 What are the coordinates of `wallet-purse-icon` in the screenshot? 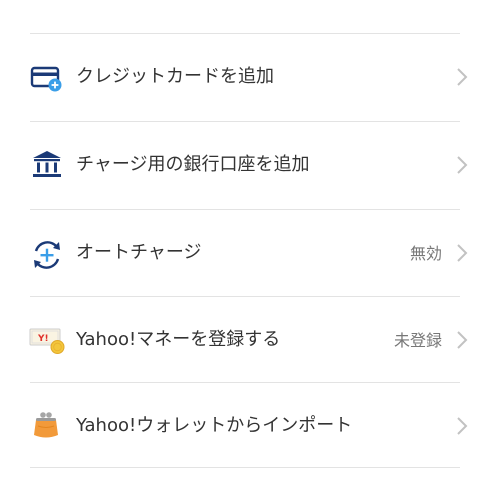 It's located at (47, 426).